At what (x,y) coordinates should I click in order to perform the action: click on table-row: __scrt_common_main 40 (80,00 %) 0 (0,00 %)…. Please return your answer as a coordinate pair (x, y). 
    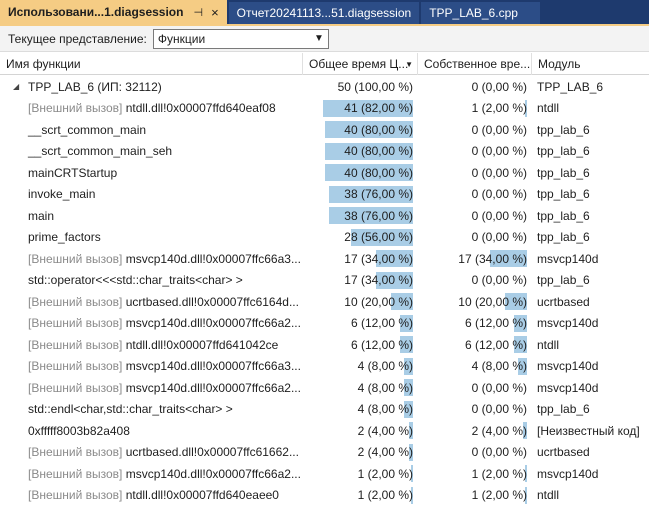
    Looking at the image, I should click on (324, 130).